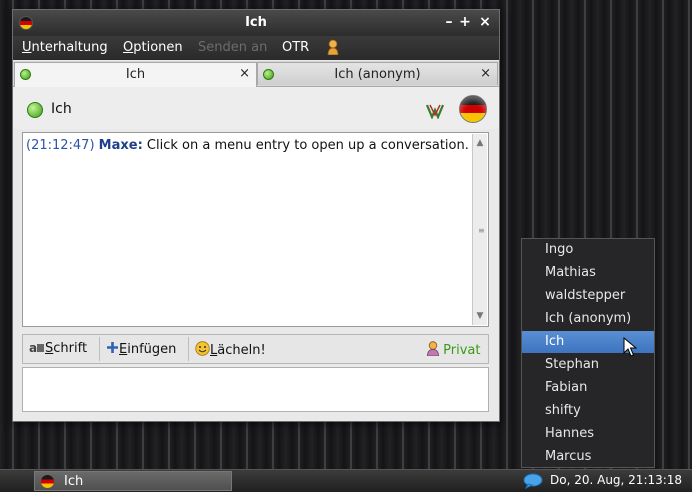 The height and width of the screenshot is (492, 692). I want to click on menu-mnemonic: U, so click(27, 47).